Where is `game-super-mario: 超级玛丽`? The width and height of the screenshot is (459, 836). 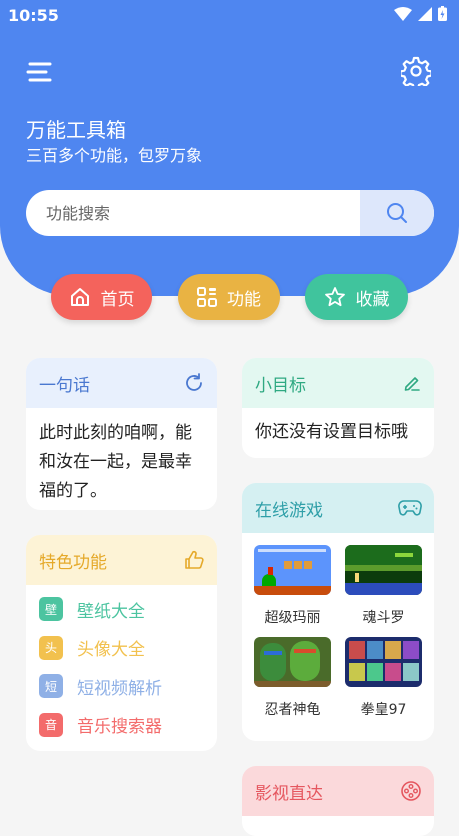
game-super-mario: 超级玛丽 is located at coordinates (292, 588).